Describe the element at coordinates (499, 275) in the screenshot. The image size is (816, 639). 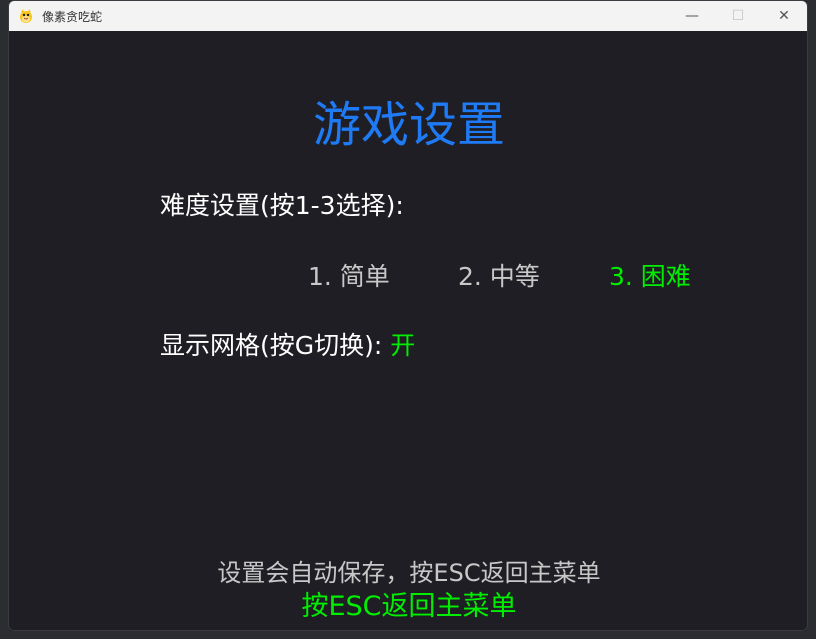
I see `difficulty-option-medium: 2. 中等` at that location.